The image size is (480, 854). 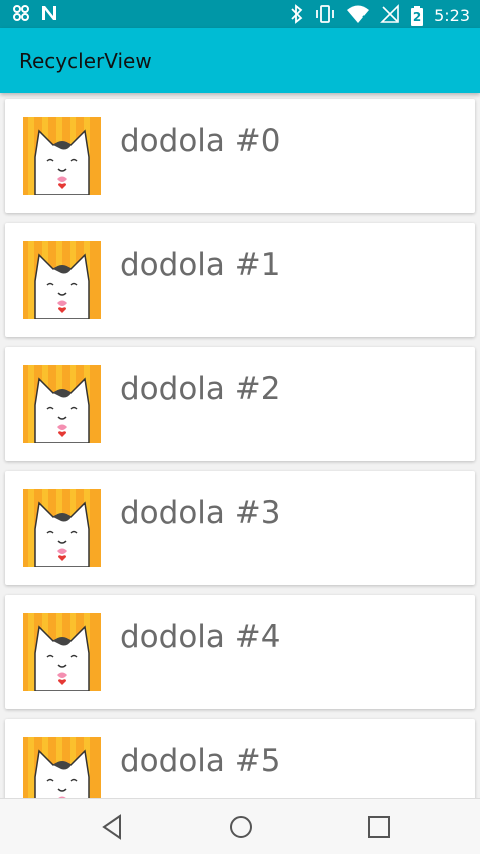 I want to click on home-icon, so click(x=241, y=827).